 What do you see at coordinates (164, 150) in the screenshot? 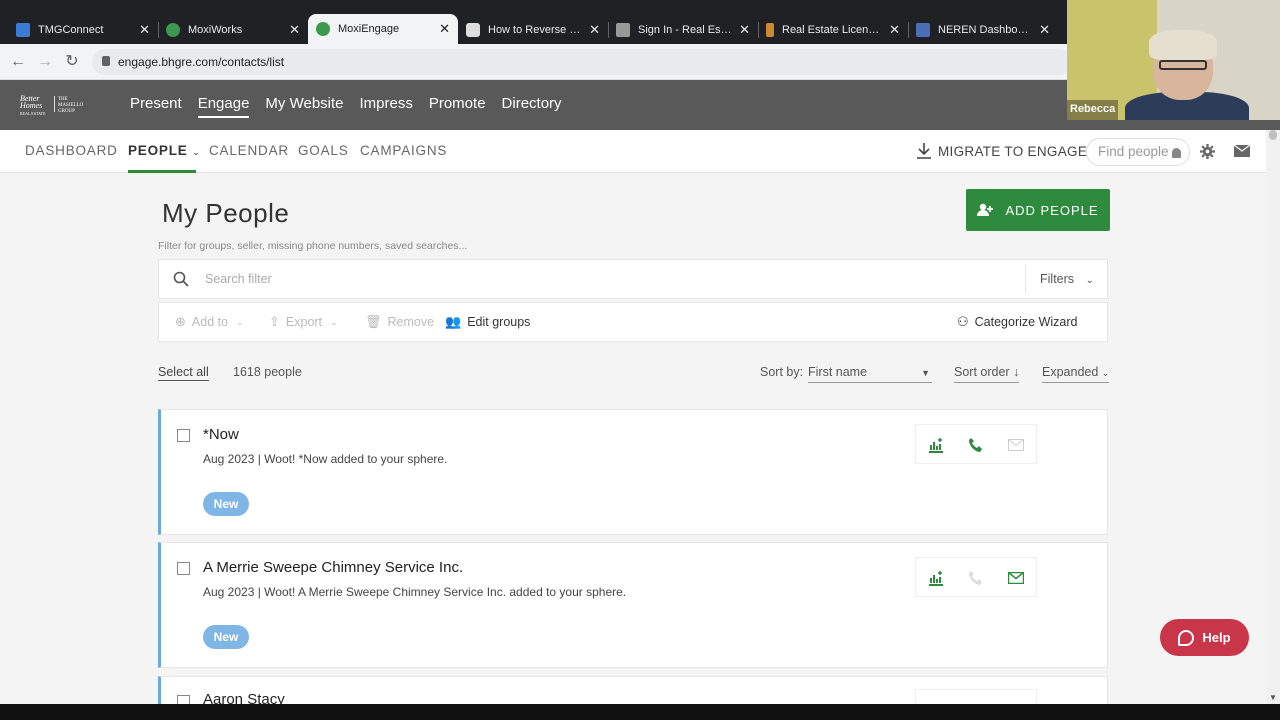
I see `subnav-people: PEOPLE ⌄` at bounding box center [164, 150].